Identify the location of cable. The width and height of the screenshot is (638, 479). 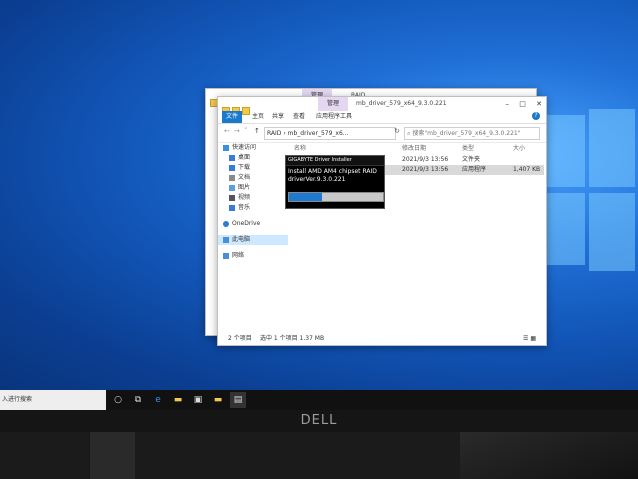
(549, 455).